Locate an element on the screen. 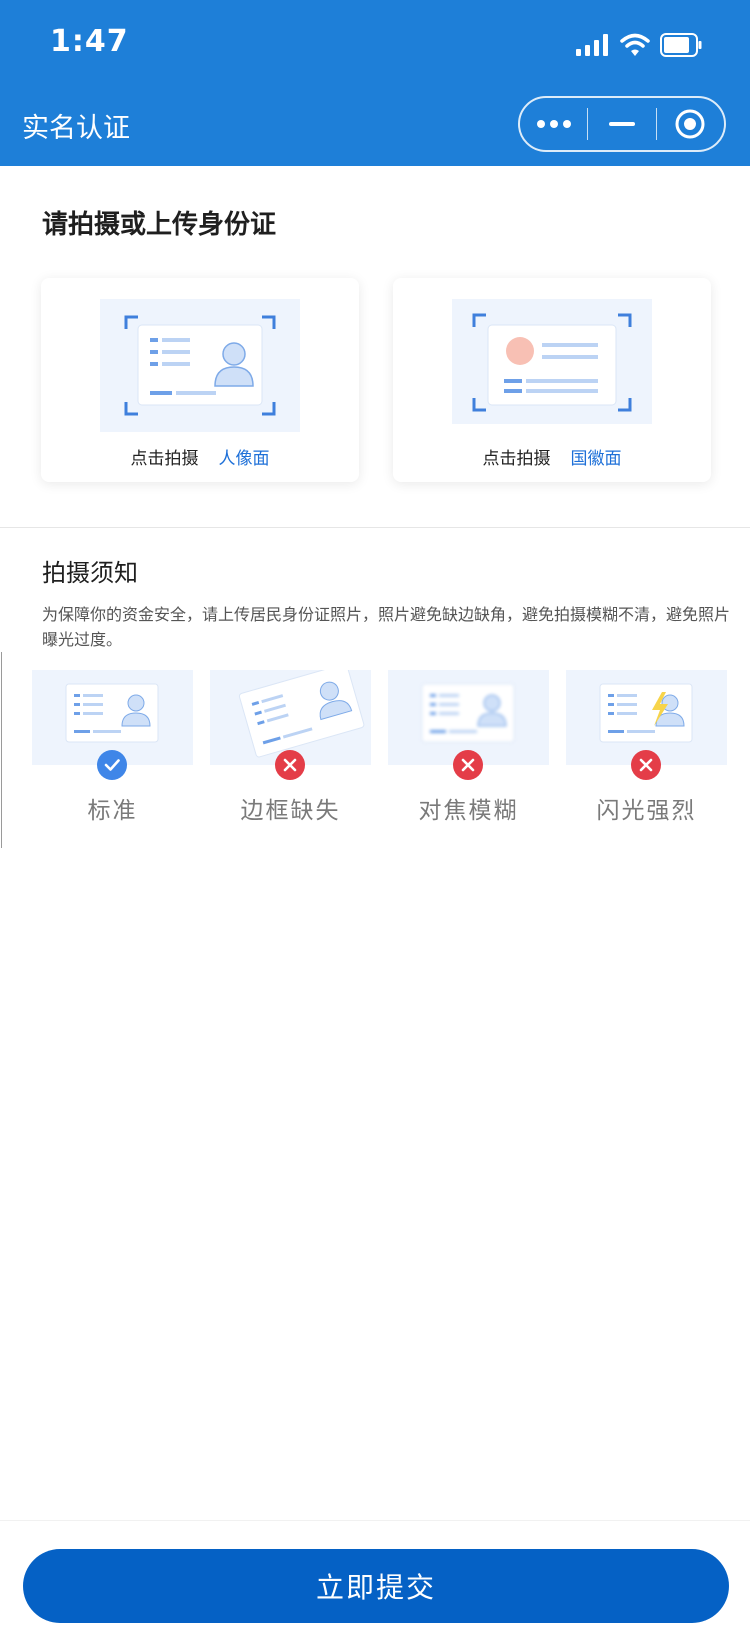 This screenshot has height=1651, width=750. target-close-icon is located at coordinates (690, 124).